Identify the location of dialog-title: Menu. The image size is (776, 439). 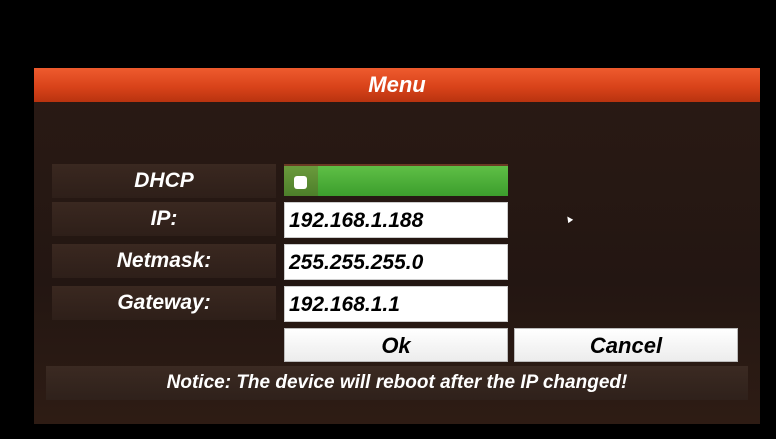
(397, 85).